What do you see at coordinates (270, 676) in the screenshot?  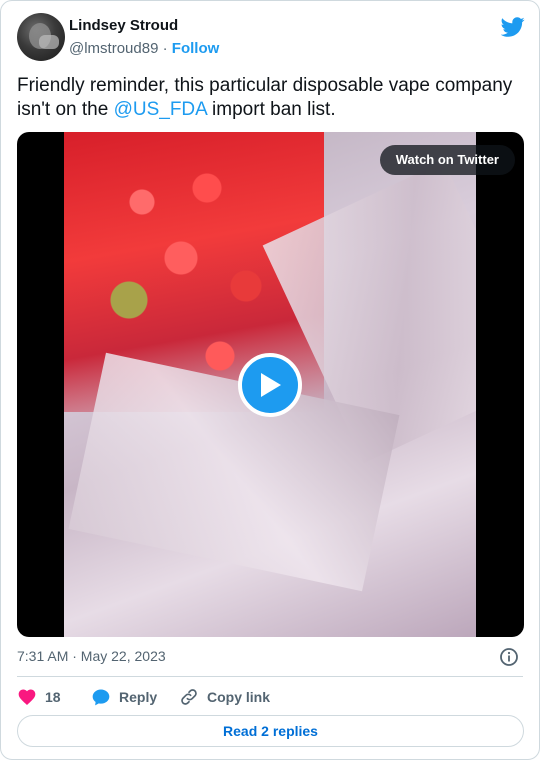 I see `divider` at bounding box center [270, 676].